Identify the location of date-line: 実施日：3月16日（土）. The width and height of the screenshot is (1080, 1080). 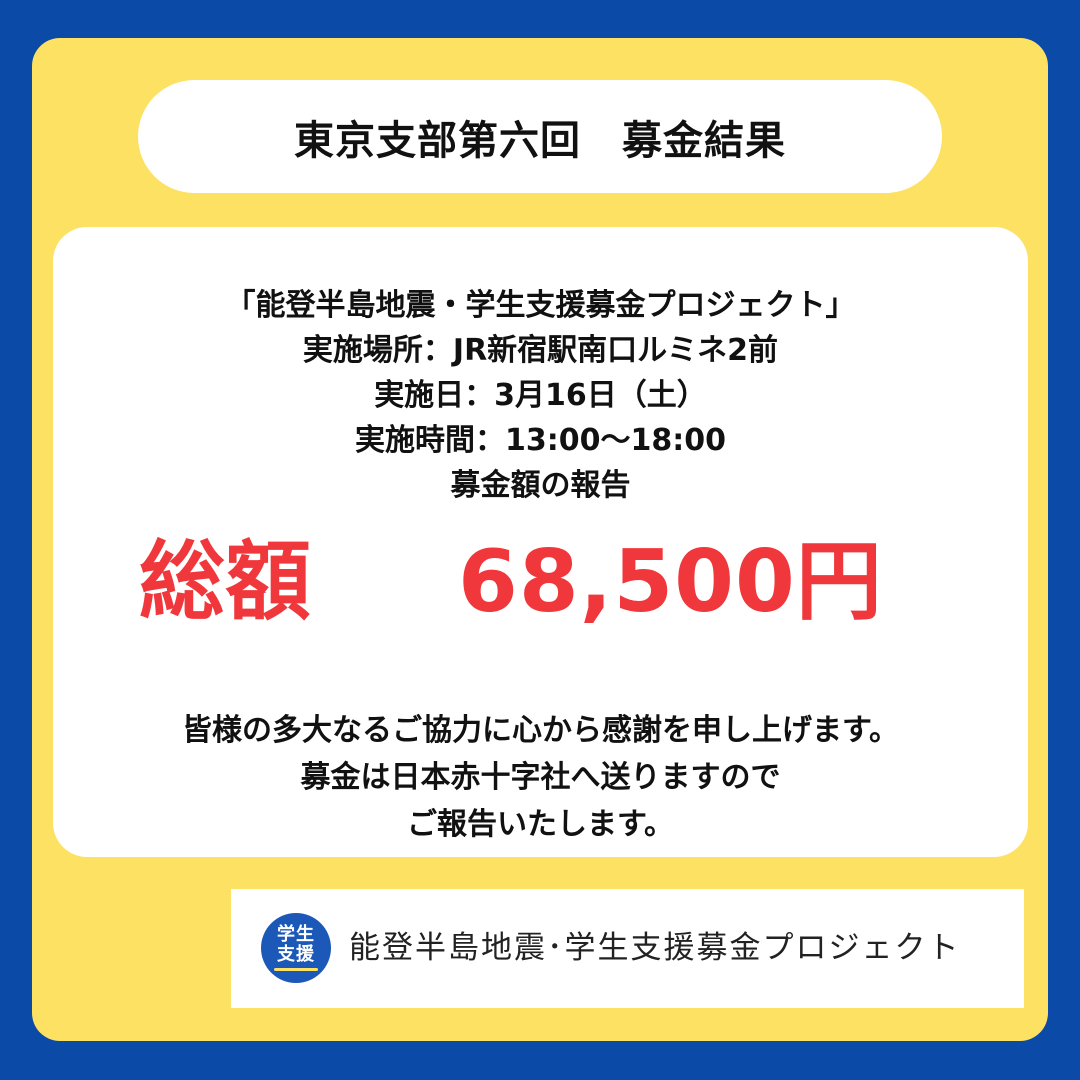
(540, 395).